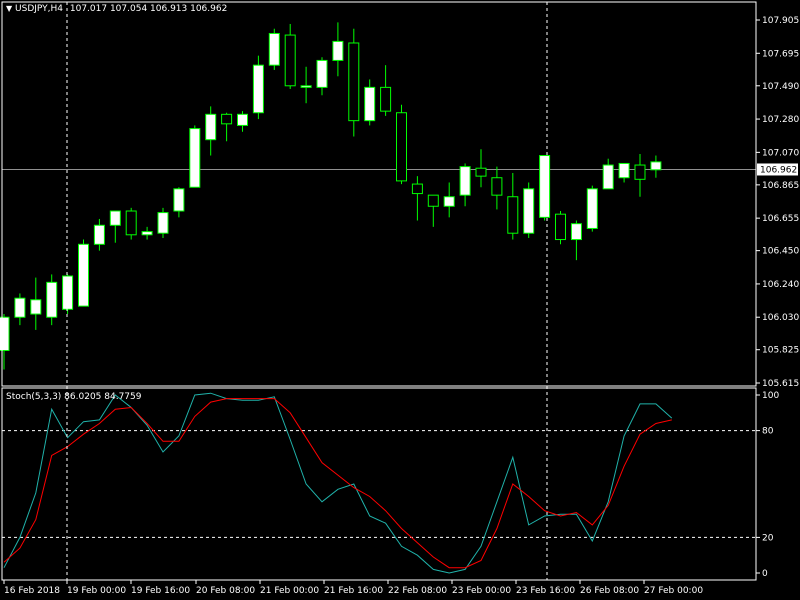  Describe the element at coordinates (353, 591) in the screenshot. I see `time-tick-label: 21 Feb 16:00` at that location.